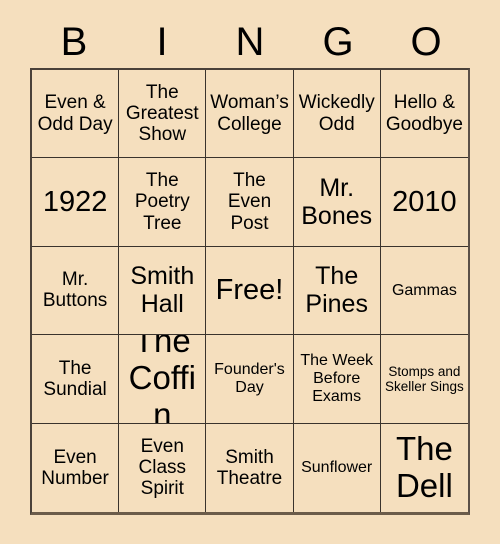 This screenshot has width=500, height=544. I want to click on bingo-cell-label: Mr. Bones, so click(337, 202).